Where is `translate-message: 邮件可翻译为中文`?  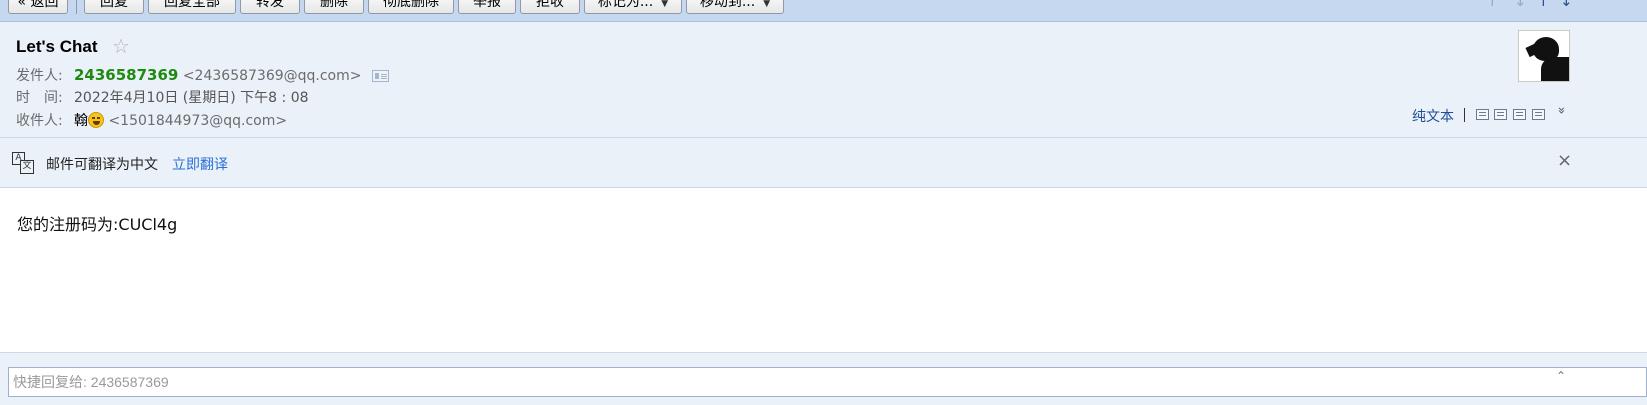
translate-message: 邮件可翻译为中文 is located at coordinates (102, 165).